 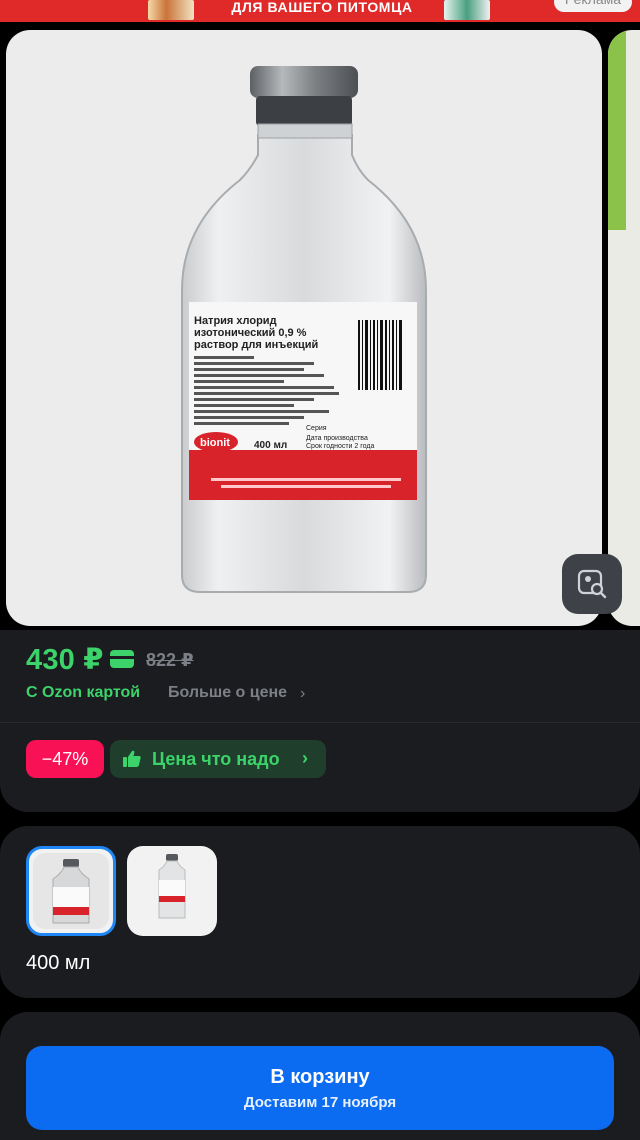 I want to click on good-price-label: Цена что надо, so click(x=216, y=759).